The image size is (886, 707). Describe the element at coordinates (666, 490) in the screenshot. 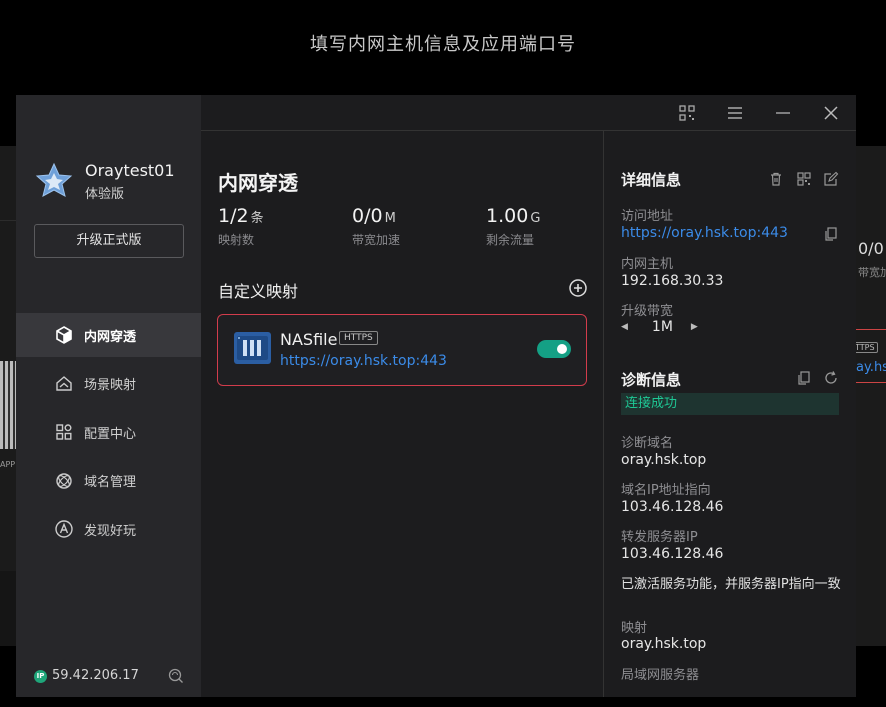

I see `domain-ip-label: 域名IP地址指向` at that location.